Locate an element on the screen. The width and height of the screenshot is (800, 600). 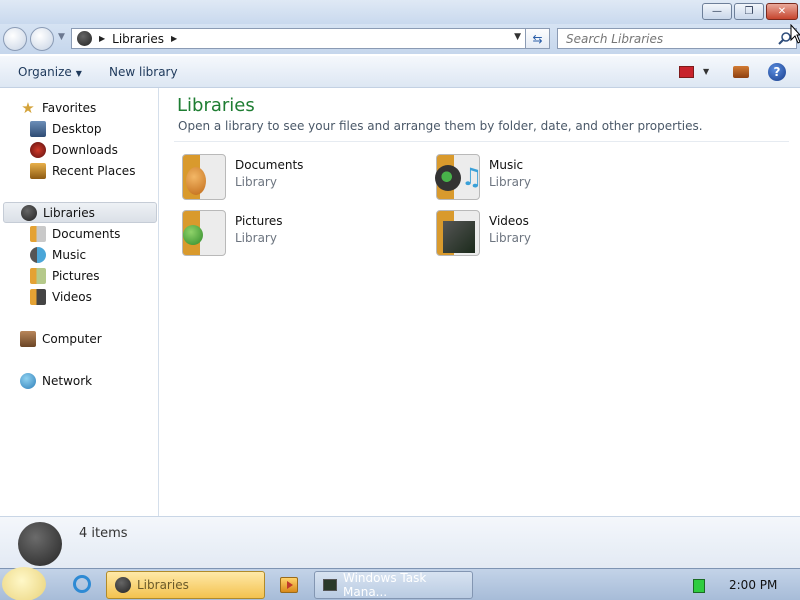
network-icon is located at coordinates (28, 380).